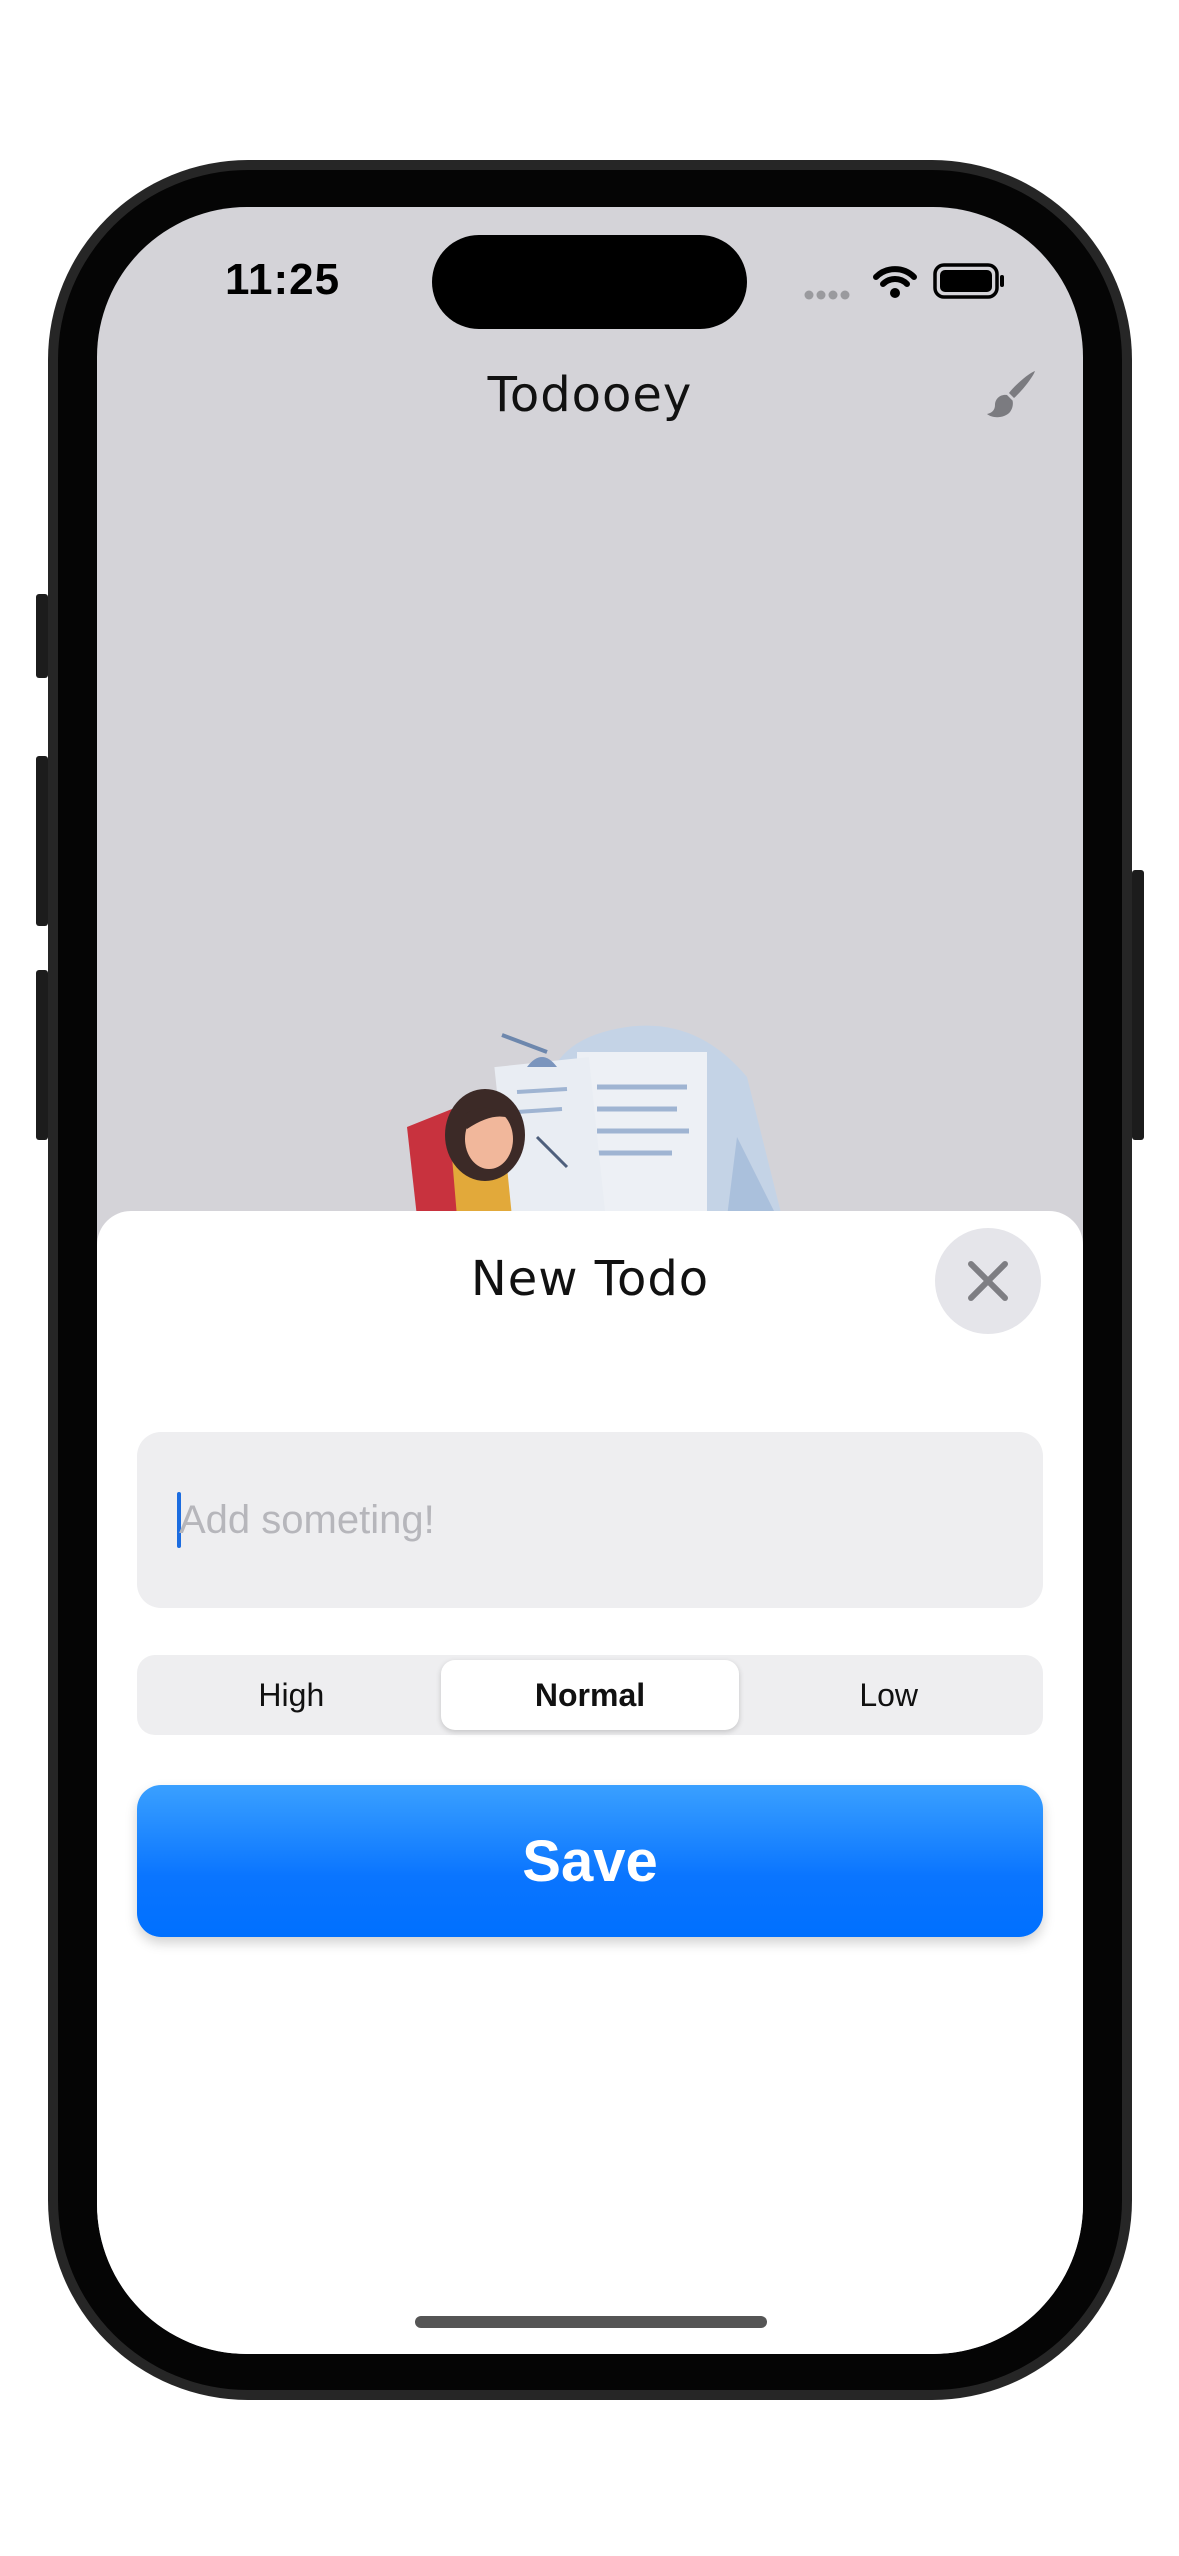 The width and height of the screenshot is (1179, 2556). I want to click on woman-reading-illustration, so click(594, 1121).